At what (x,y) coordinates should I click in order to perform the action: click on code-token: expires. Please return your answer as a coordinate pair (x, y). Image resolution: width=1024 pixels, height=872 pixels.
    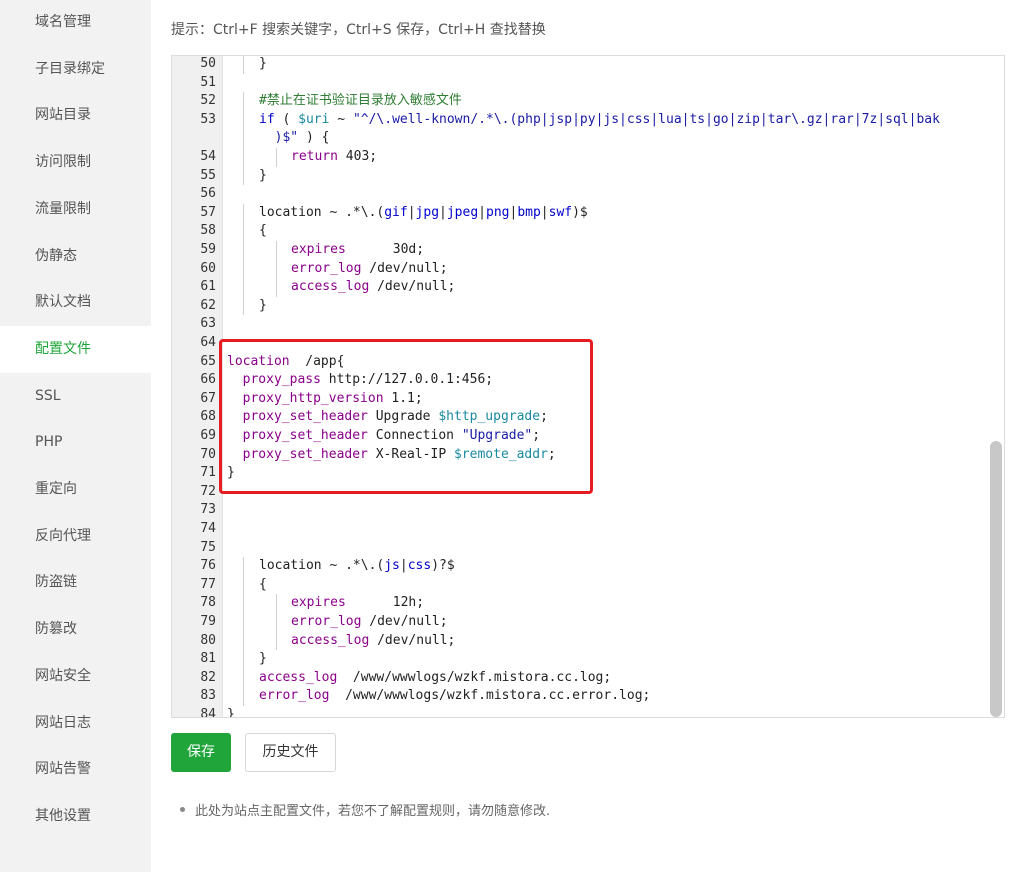
    Looking at the image, I should click on (318, 249).